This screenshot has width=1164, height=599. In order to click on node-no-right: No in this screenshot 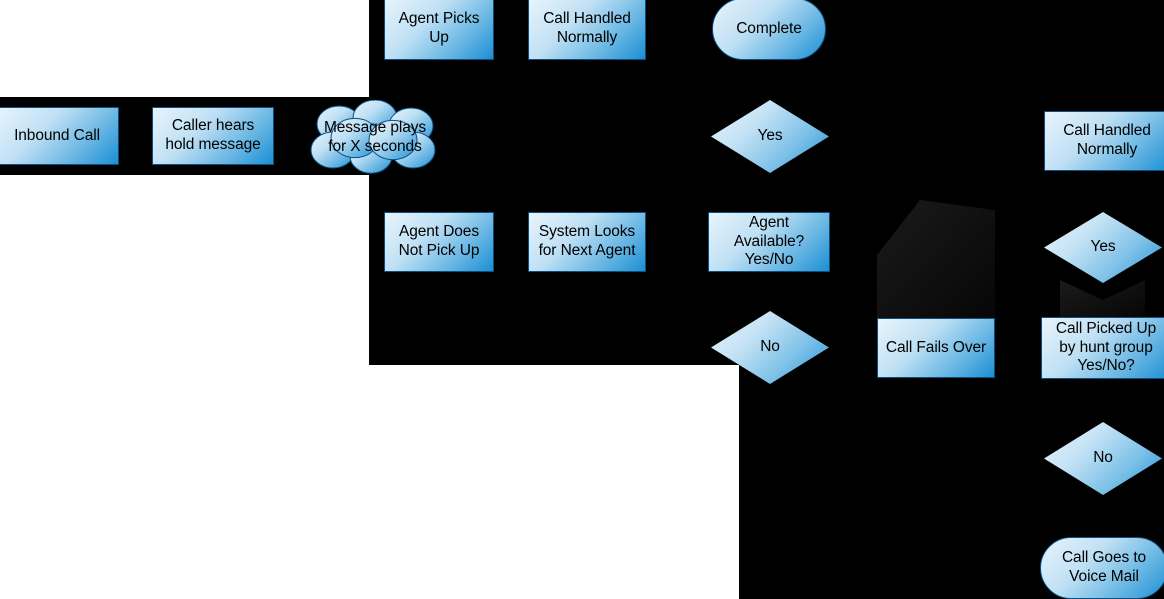, I will do `click(1103, 458)`.